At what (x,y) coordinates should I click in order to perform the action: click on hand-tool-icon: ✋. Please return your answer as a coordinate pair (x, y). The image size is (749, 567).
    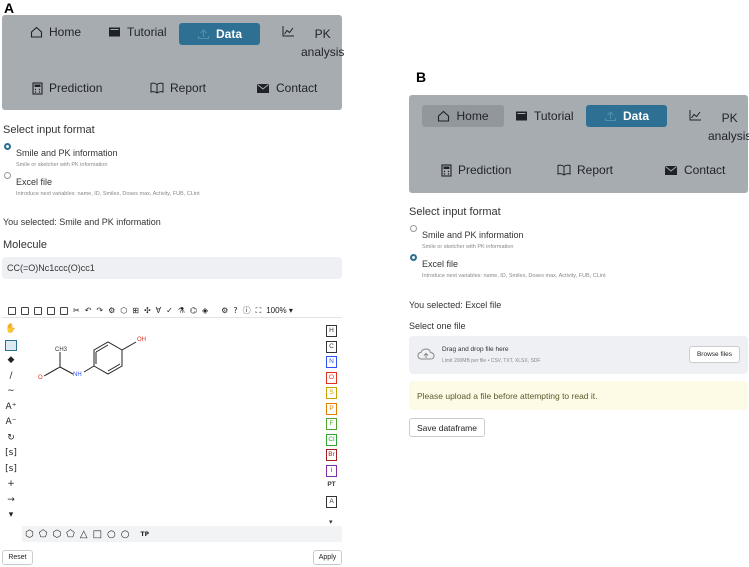
    Looking at the image, I should click on (11, 329).